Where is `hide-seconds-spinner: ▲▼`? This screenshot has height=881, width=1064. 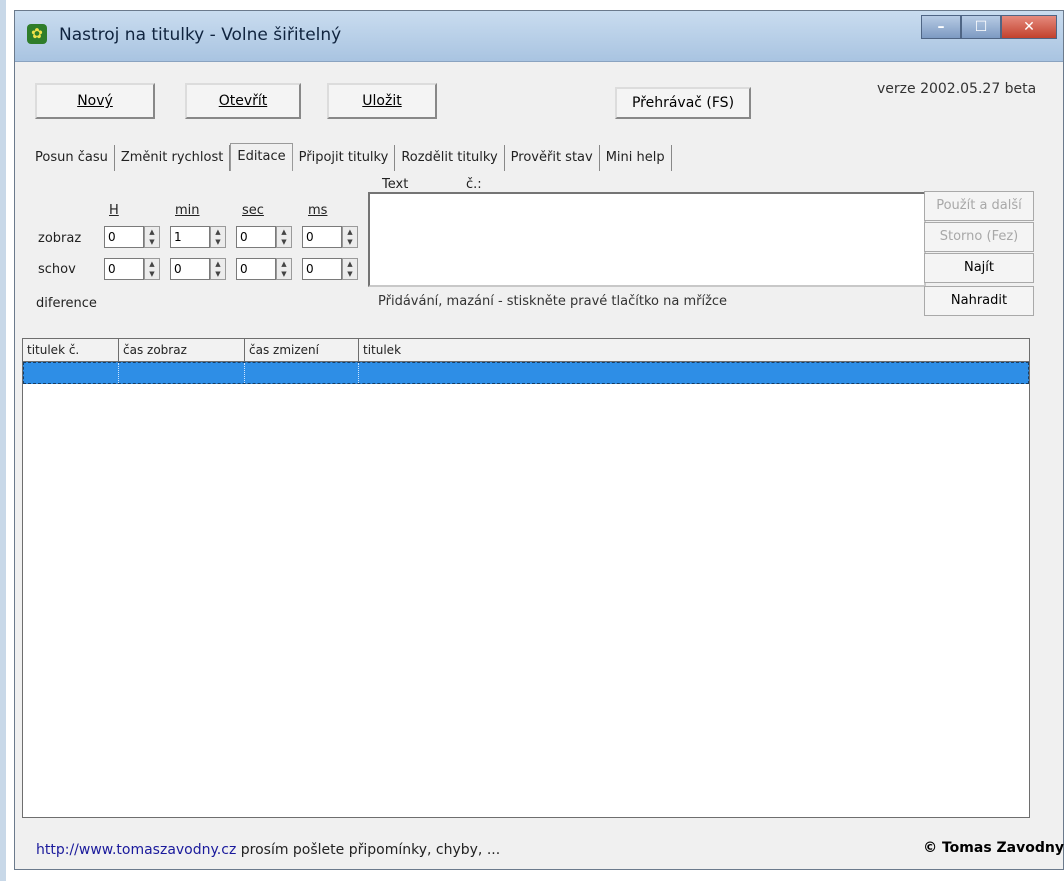
hide-seconds-spinner: ▲▼ is located at coordinates (265, 269).